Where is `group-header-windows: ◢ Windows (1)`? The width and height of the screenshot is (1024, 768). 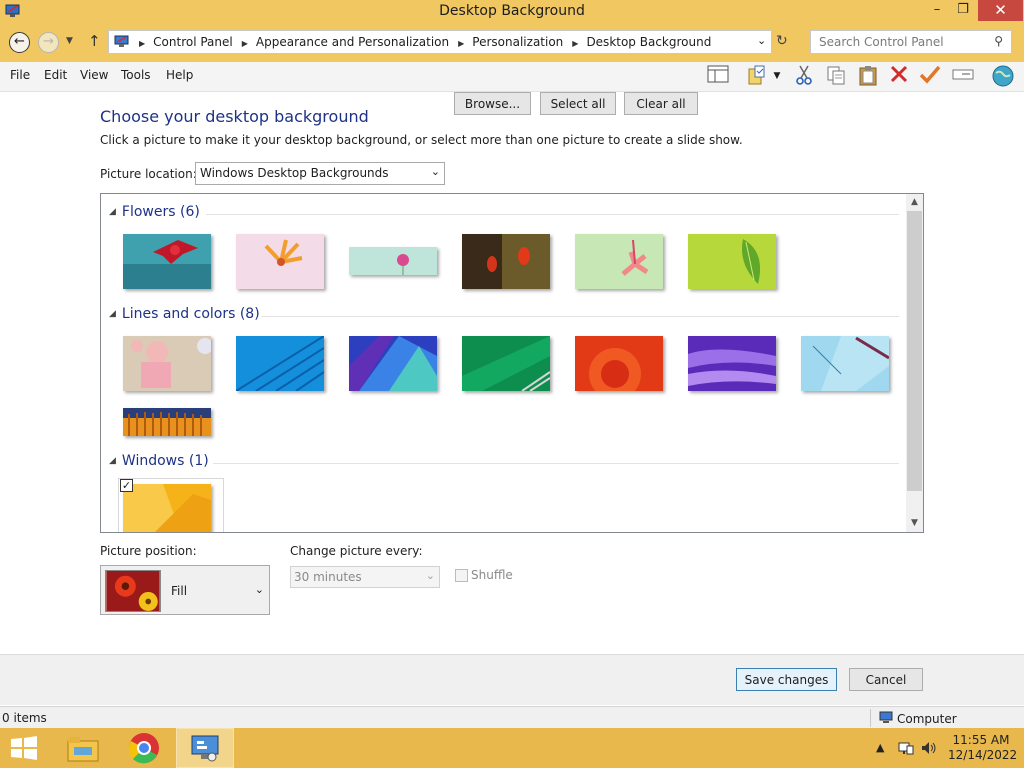
group-header-windows: ◢ Windows (1) is located at coordinates (159, 461).